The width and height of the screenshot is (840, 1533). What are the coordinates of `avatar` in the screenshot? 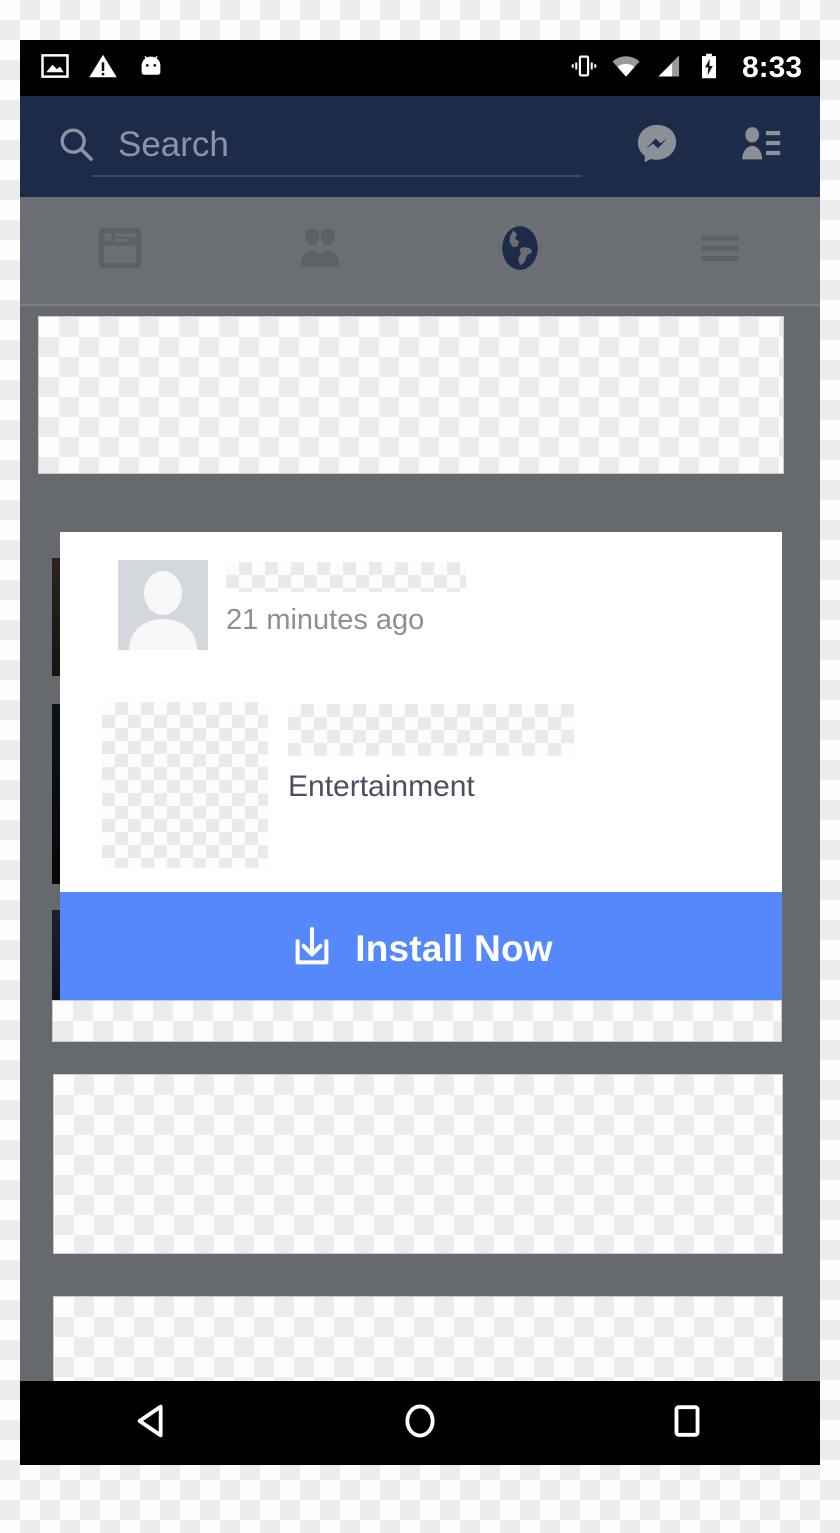 It's located at (163, 605).